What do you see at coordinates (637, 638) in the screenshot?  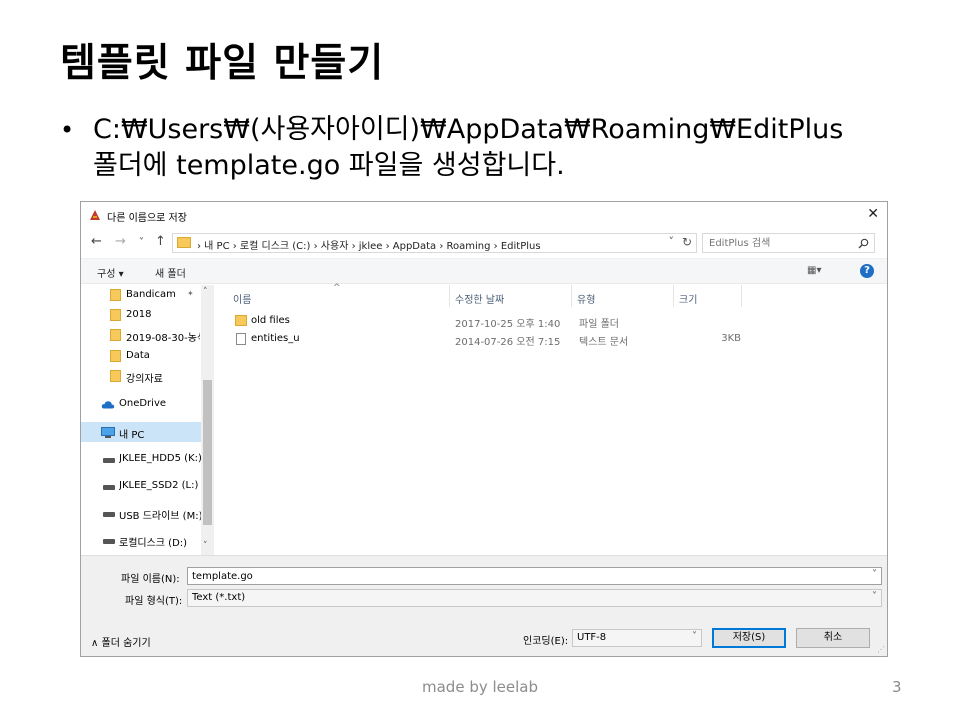 I see `encoding-select: UTF-8 ˅` at bounding box center [637, 638].